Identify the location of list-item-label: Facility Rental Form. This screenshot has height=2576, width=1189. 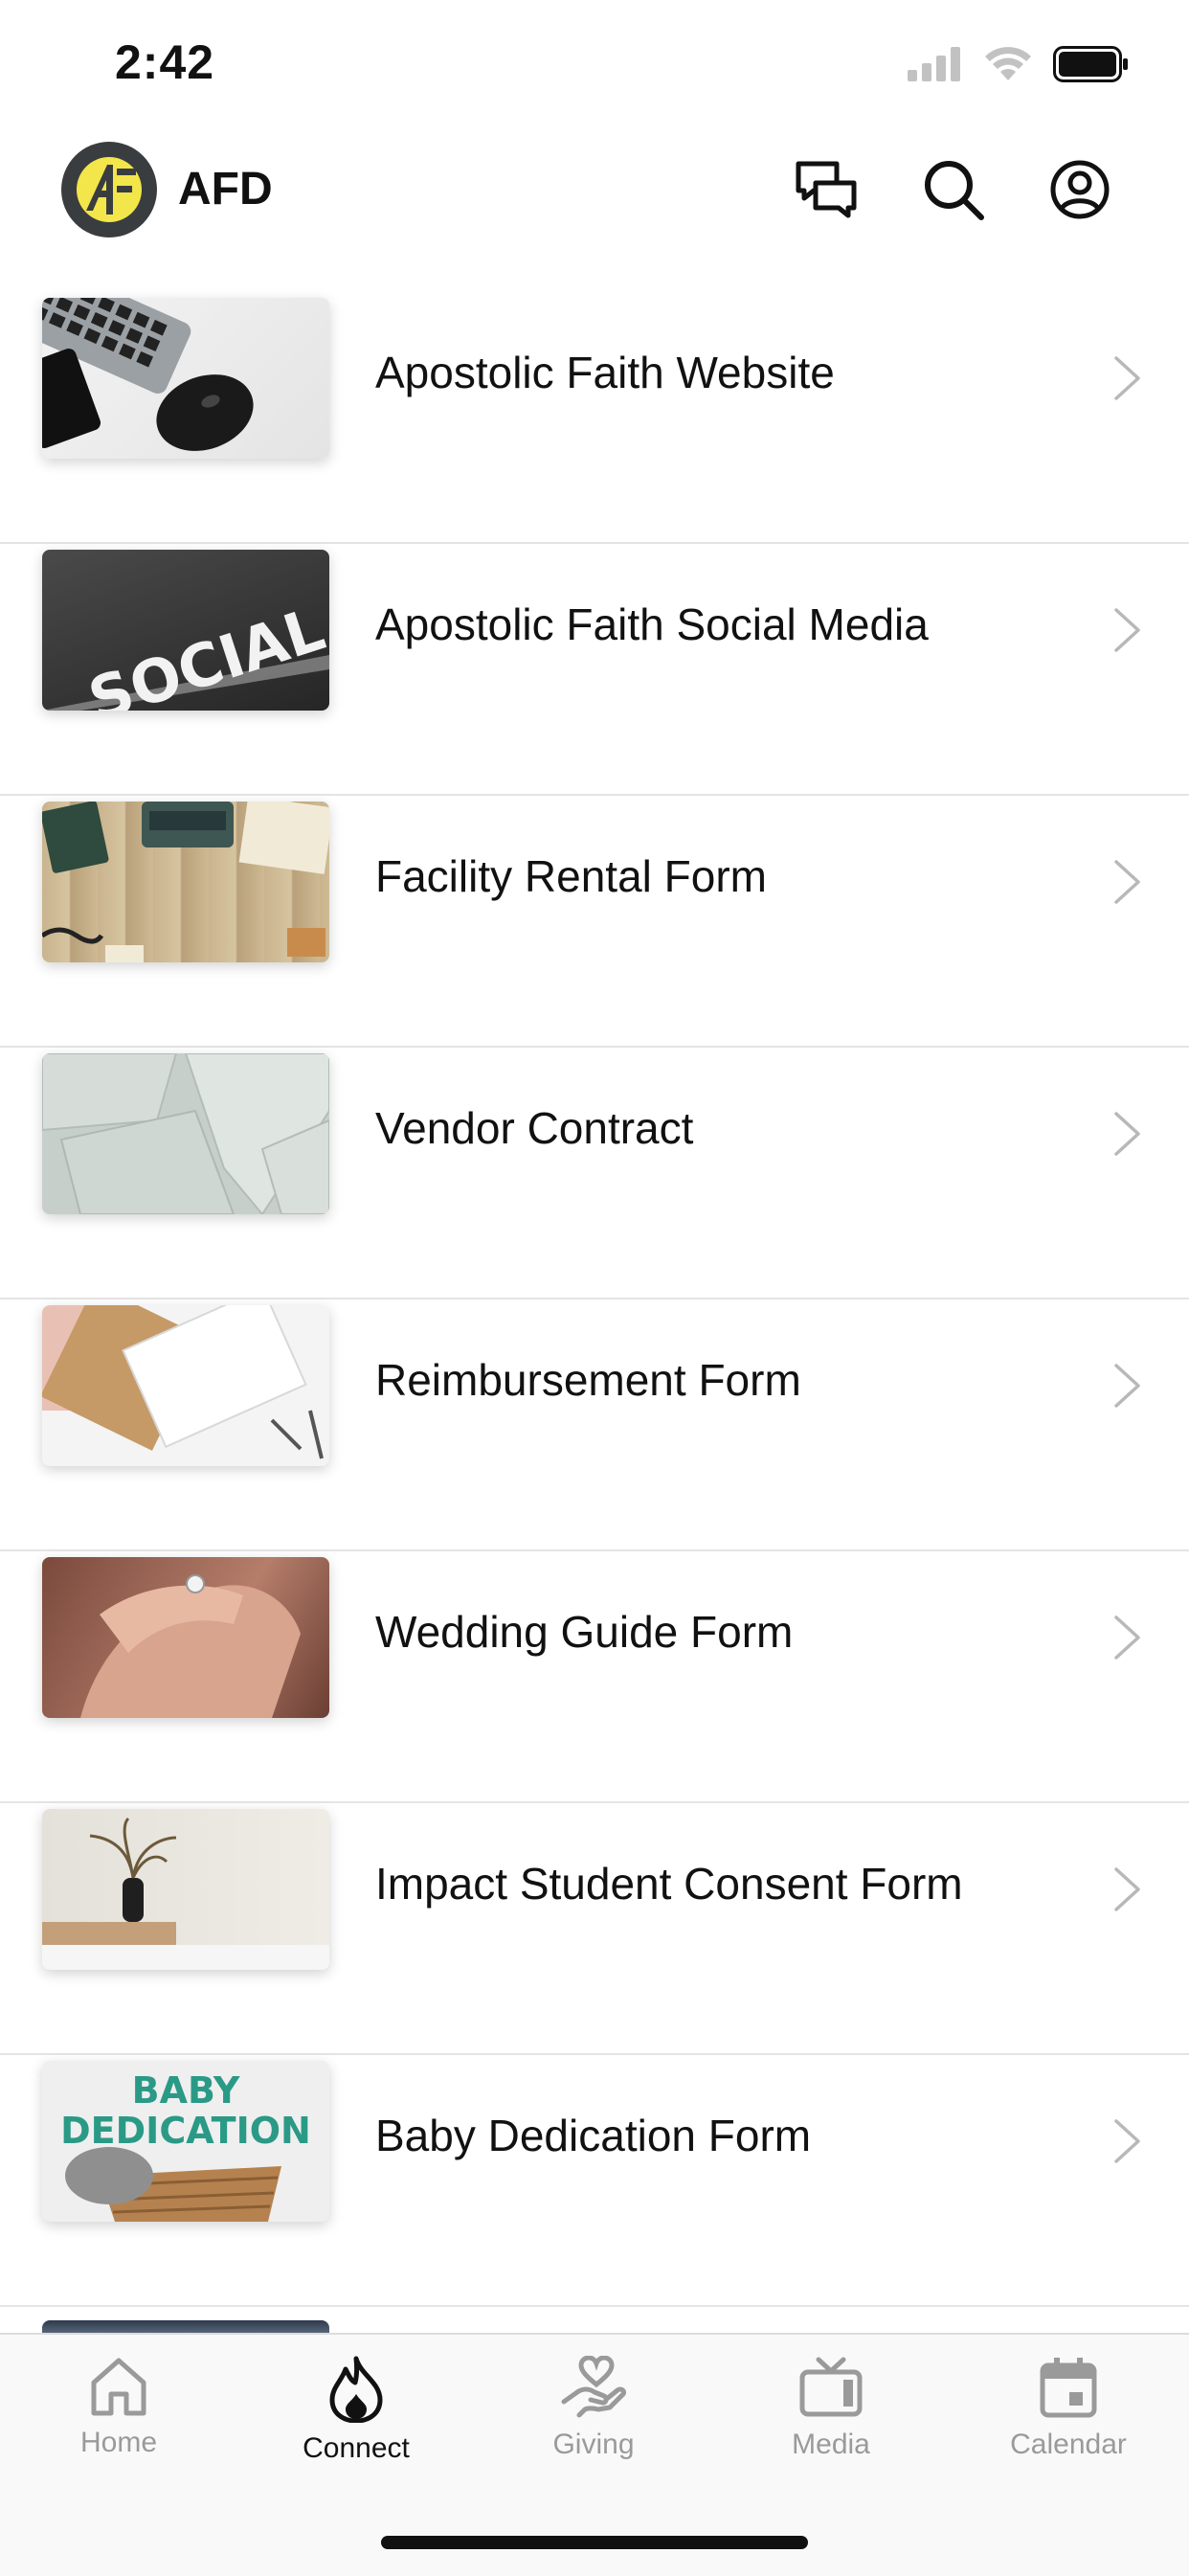
(571, 876).